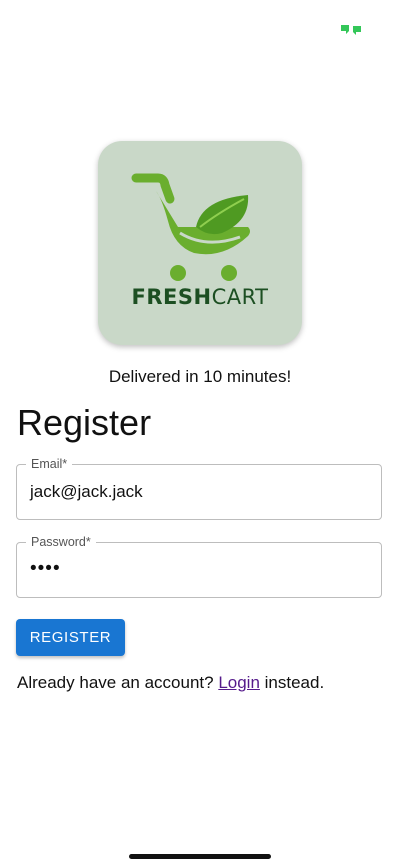 The height and width of the screenshot is (867, 400). I want to click on home-indicator, so click(200, 856).